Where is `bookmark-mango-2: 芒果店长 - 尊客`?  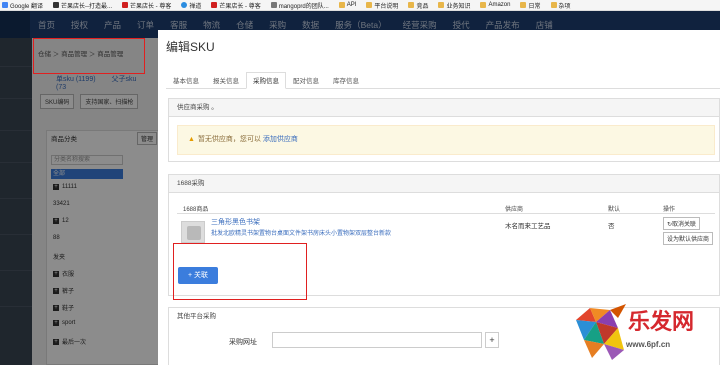 bookmark-mango-2: 芒果店长 - 尊客 is located at coordinates (146, 5).